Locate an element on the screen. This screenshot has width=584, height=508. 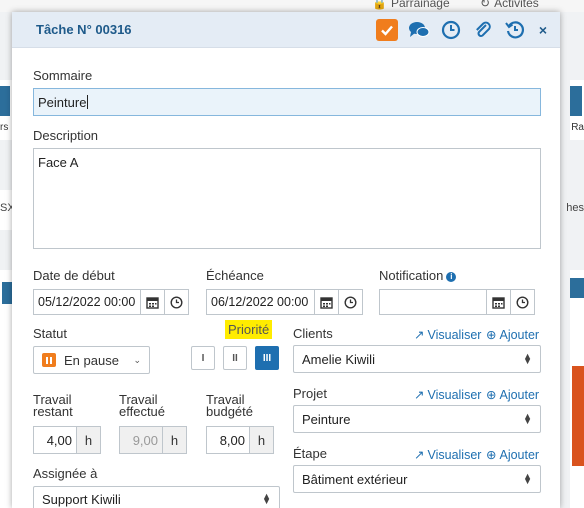
priorite-medium-button: II is located at coordinates (235, 358).